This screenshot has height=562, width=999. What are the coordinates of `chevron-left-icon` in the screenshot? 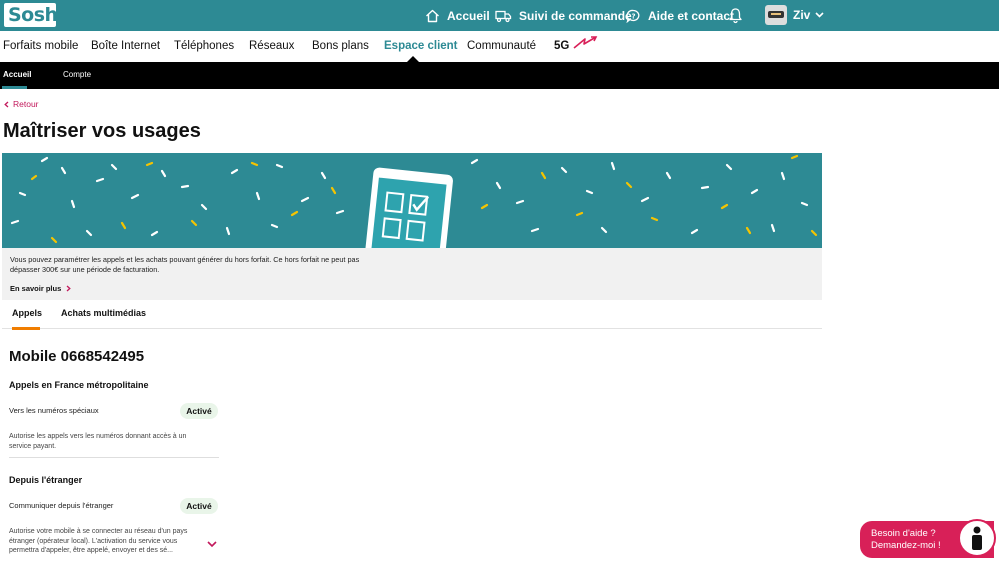 It's located at (6, 104).